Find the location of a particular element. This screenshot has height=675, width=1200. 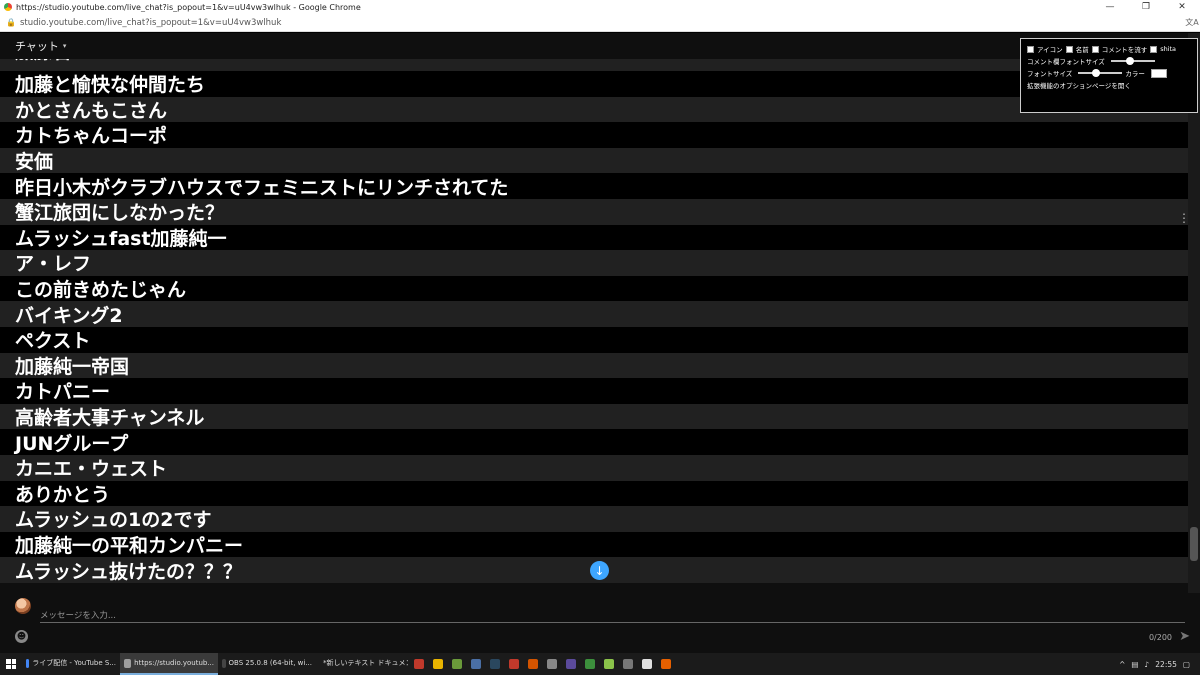

chat-mode-label: チャット is located at coordinates (37, 46).